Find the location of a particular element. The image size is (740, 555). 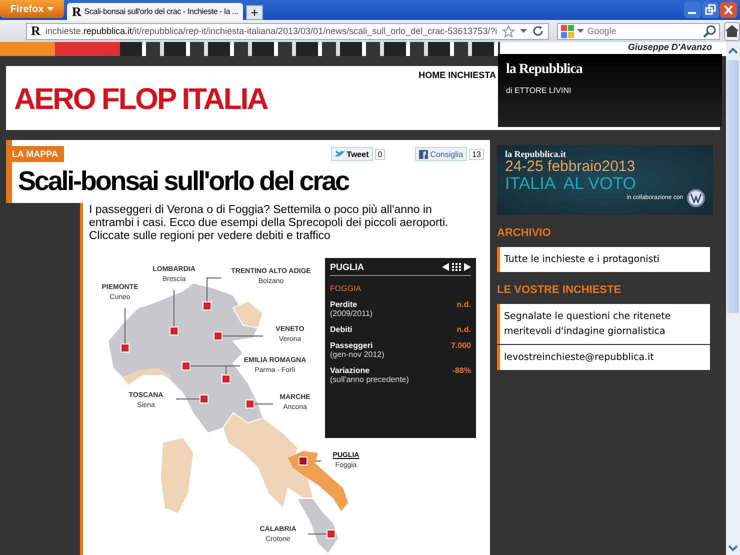

google-logo-icon is located at coordinates (567, 31).